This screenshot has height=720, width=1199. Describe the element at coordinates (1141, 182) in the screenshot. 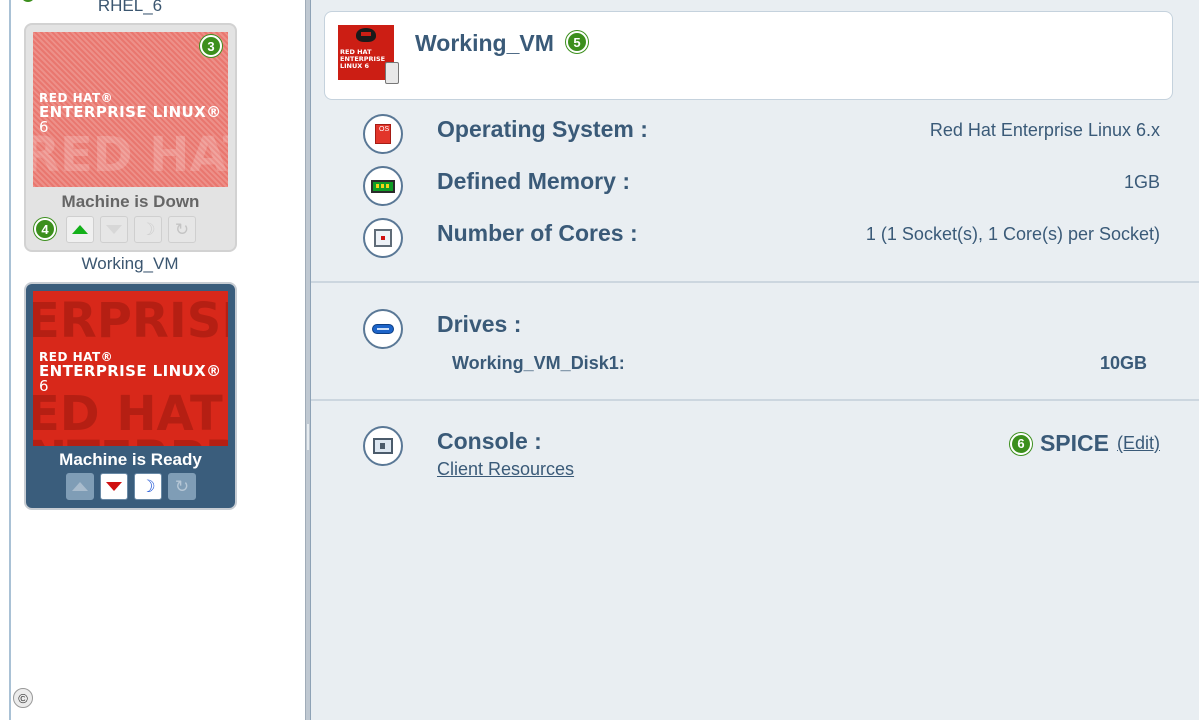

I see `memory-value: 1GB` at that location.